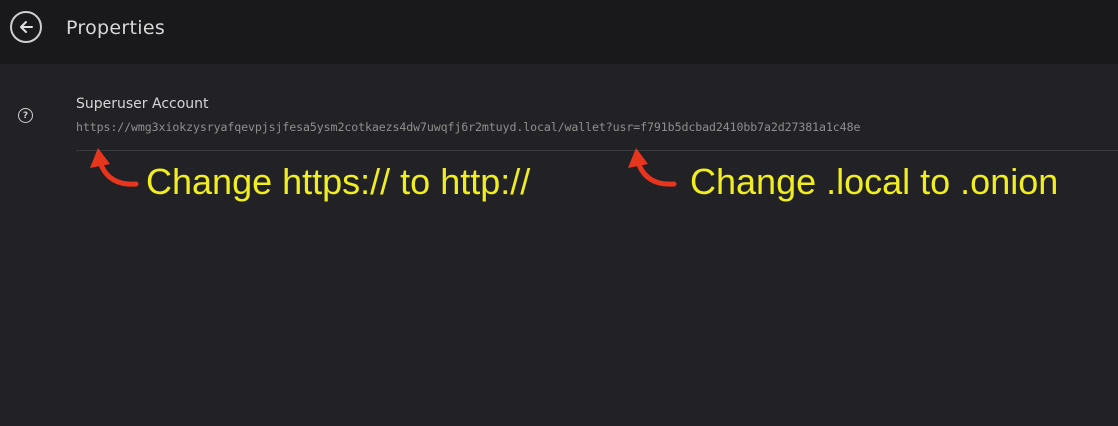  Describe the element at coordinates (142, 104) in the screenshot. I see `property-title: Superuser Account` at that location.